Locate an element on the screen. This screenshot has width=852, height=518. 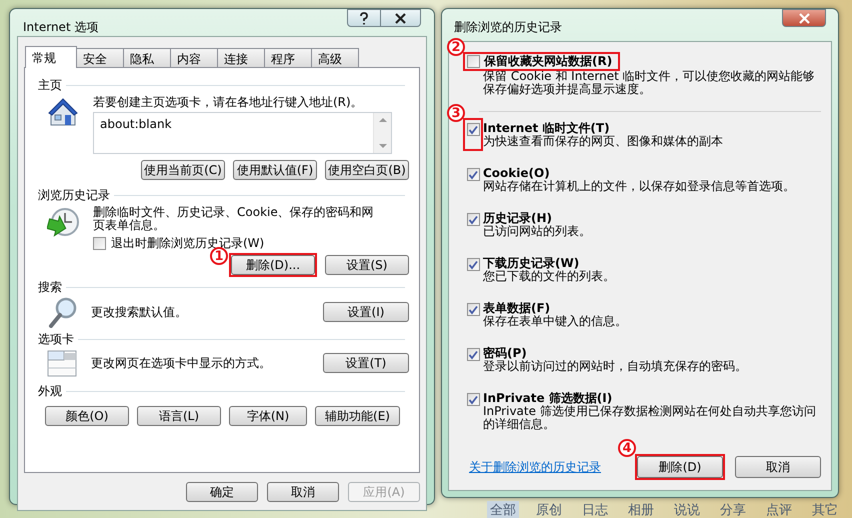
section-heading: 主页 is located at coordinates (50, 85).